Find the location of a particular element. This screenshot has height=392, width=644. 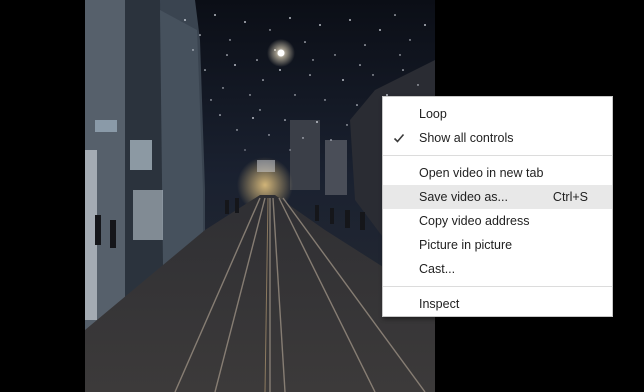

menu-item-inspect: Inspect is located at coordinates (497, 304).